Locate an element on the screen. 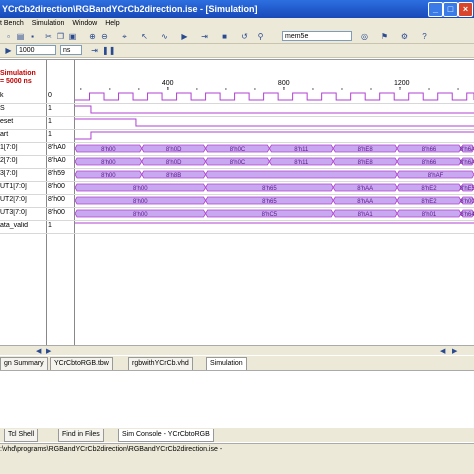  bus-value-label: 8'h0D is located at coordinates (174, 150).